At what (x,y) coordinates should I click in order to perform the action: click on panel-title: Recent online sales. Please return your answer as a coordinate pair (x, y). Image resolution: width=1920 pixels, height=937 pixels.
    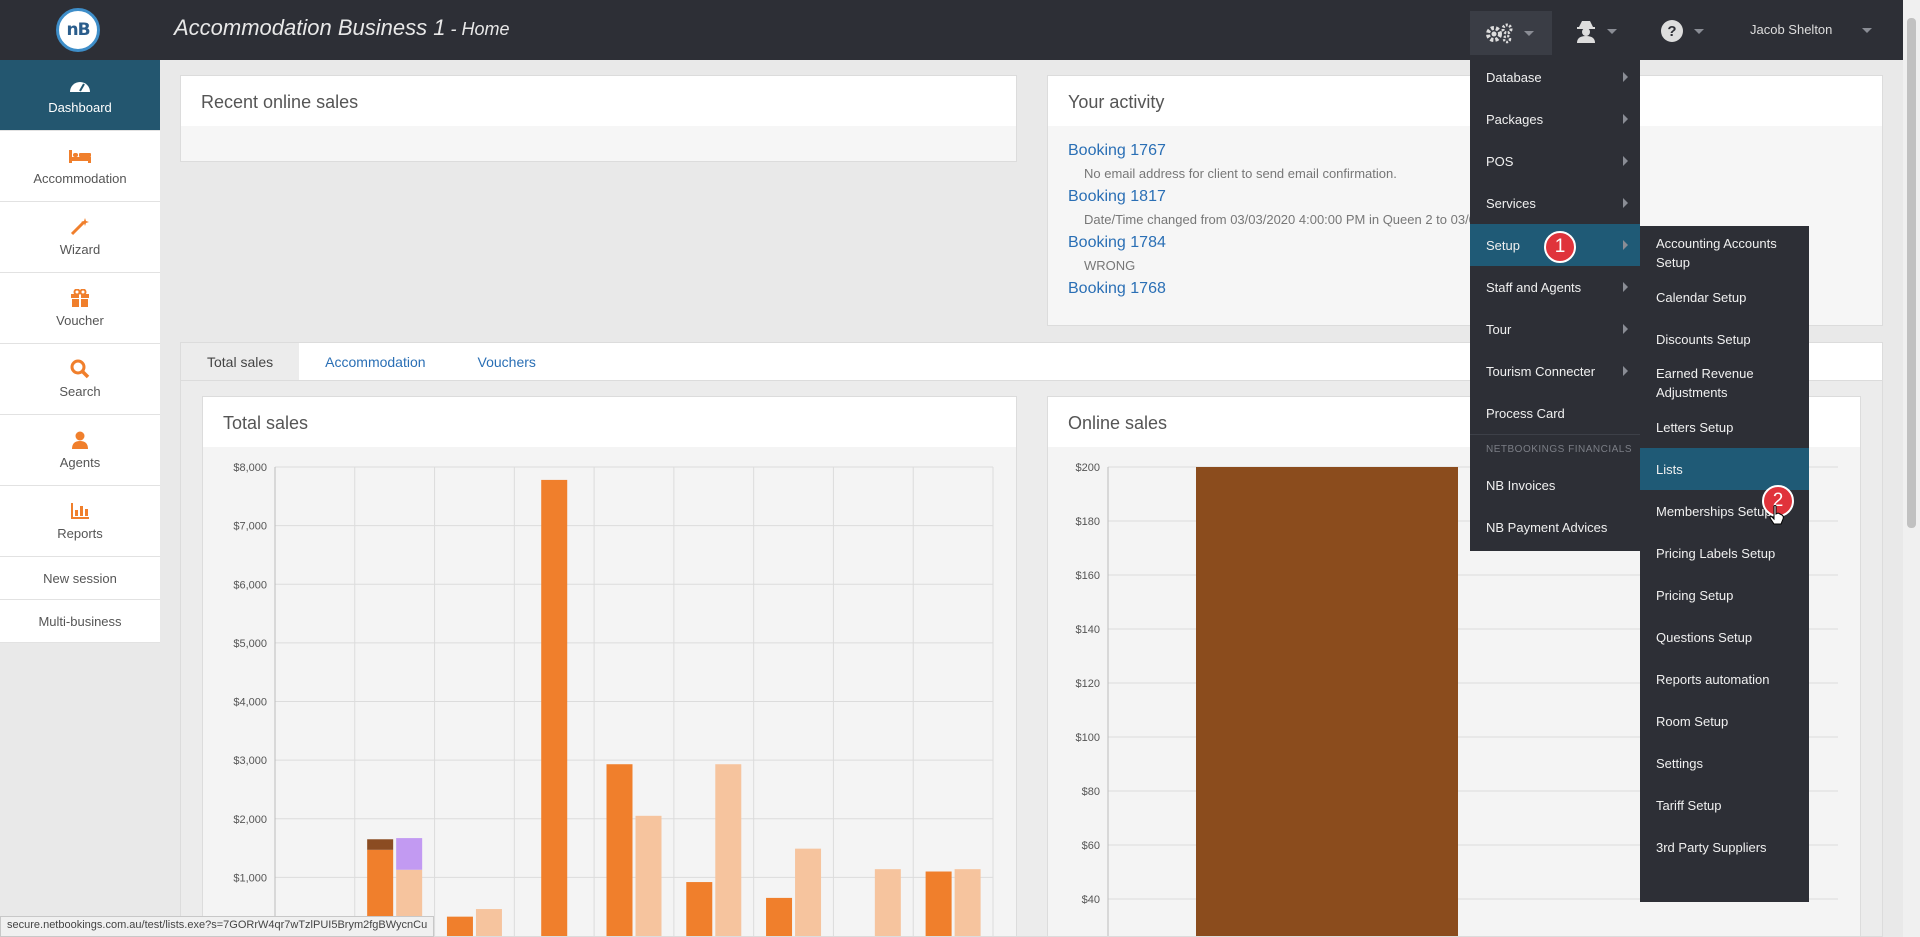
    Looking at the image, I should click on (598, 101).